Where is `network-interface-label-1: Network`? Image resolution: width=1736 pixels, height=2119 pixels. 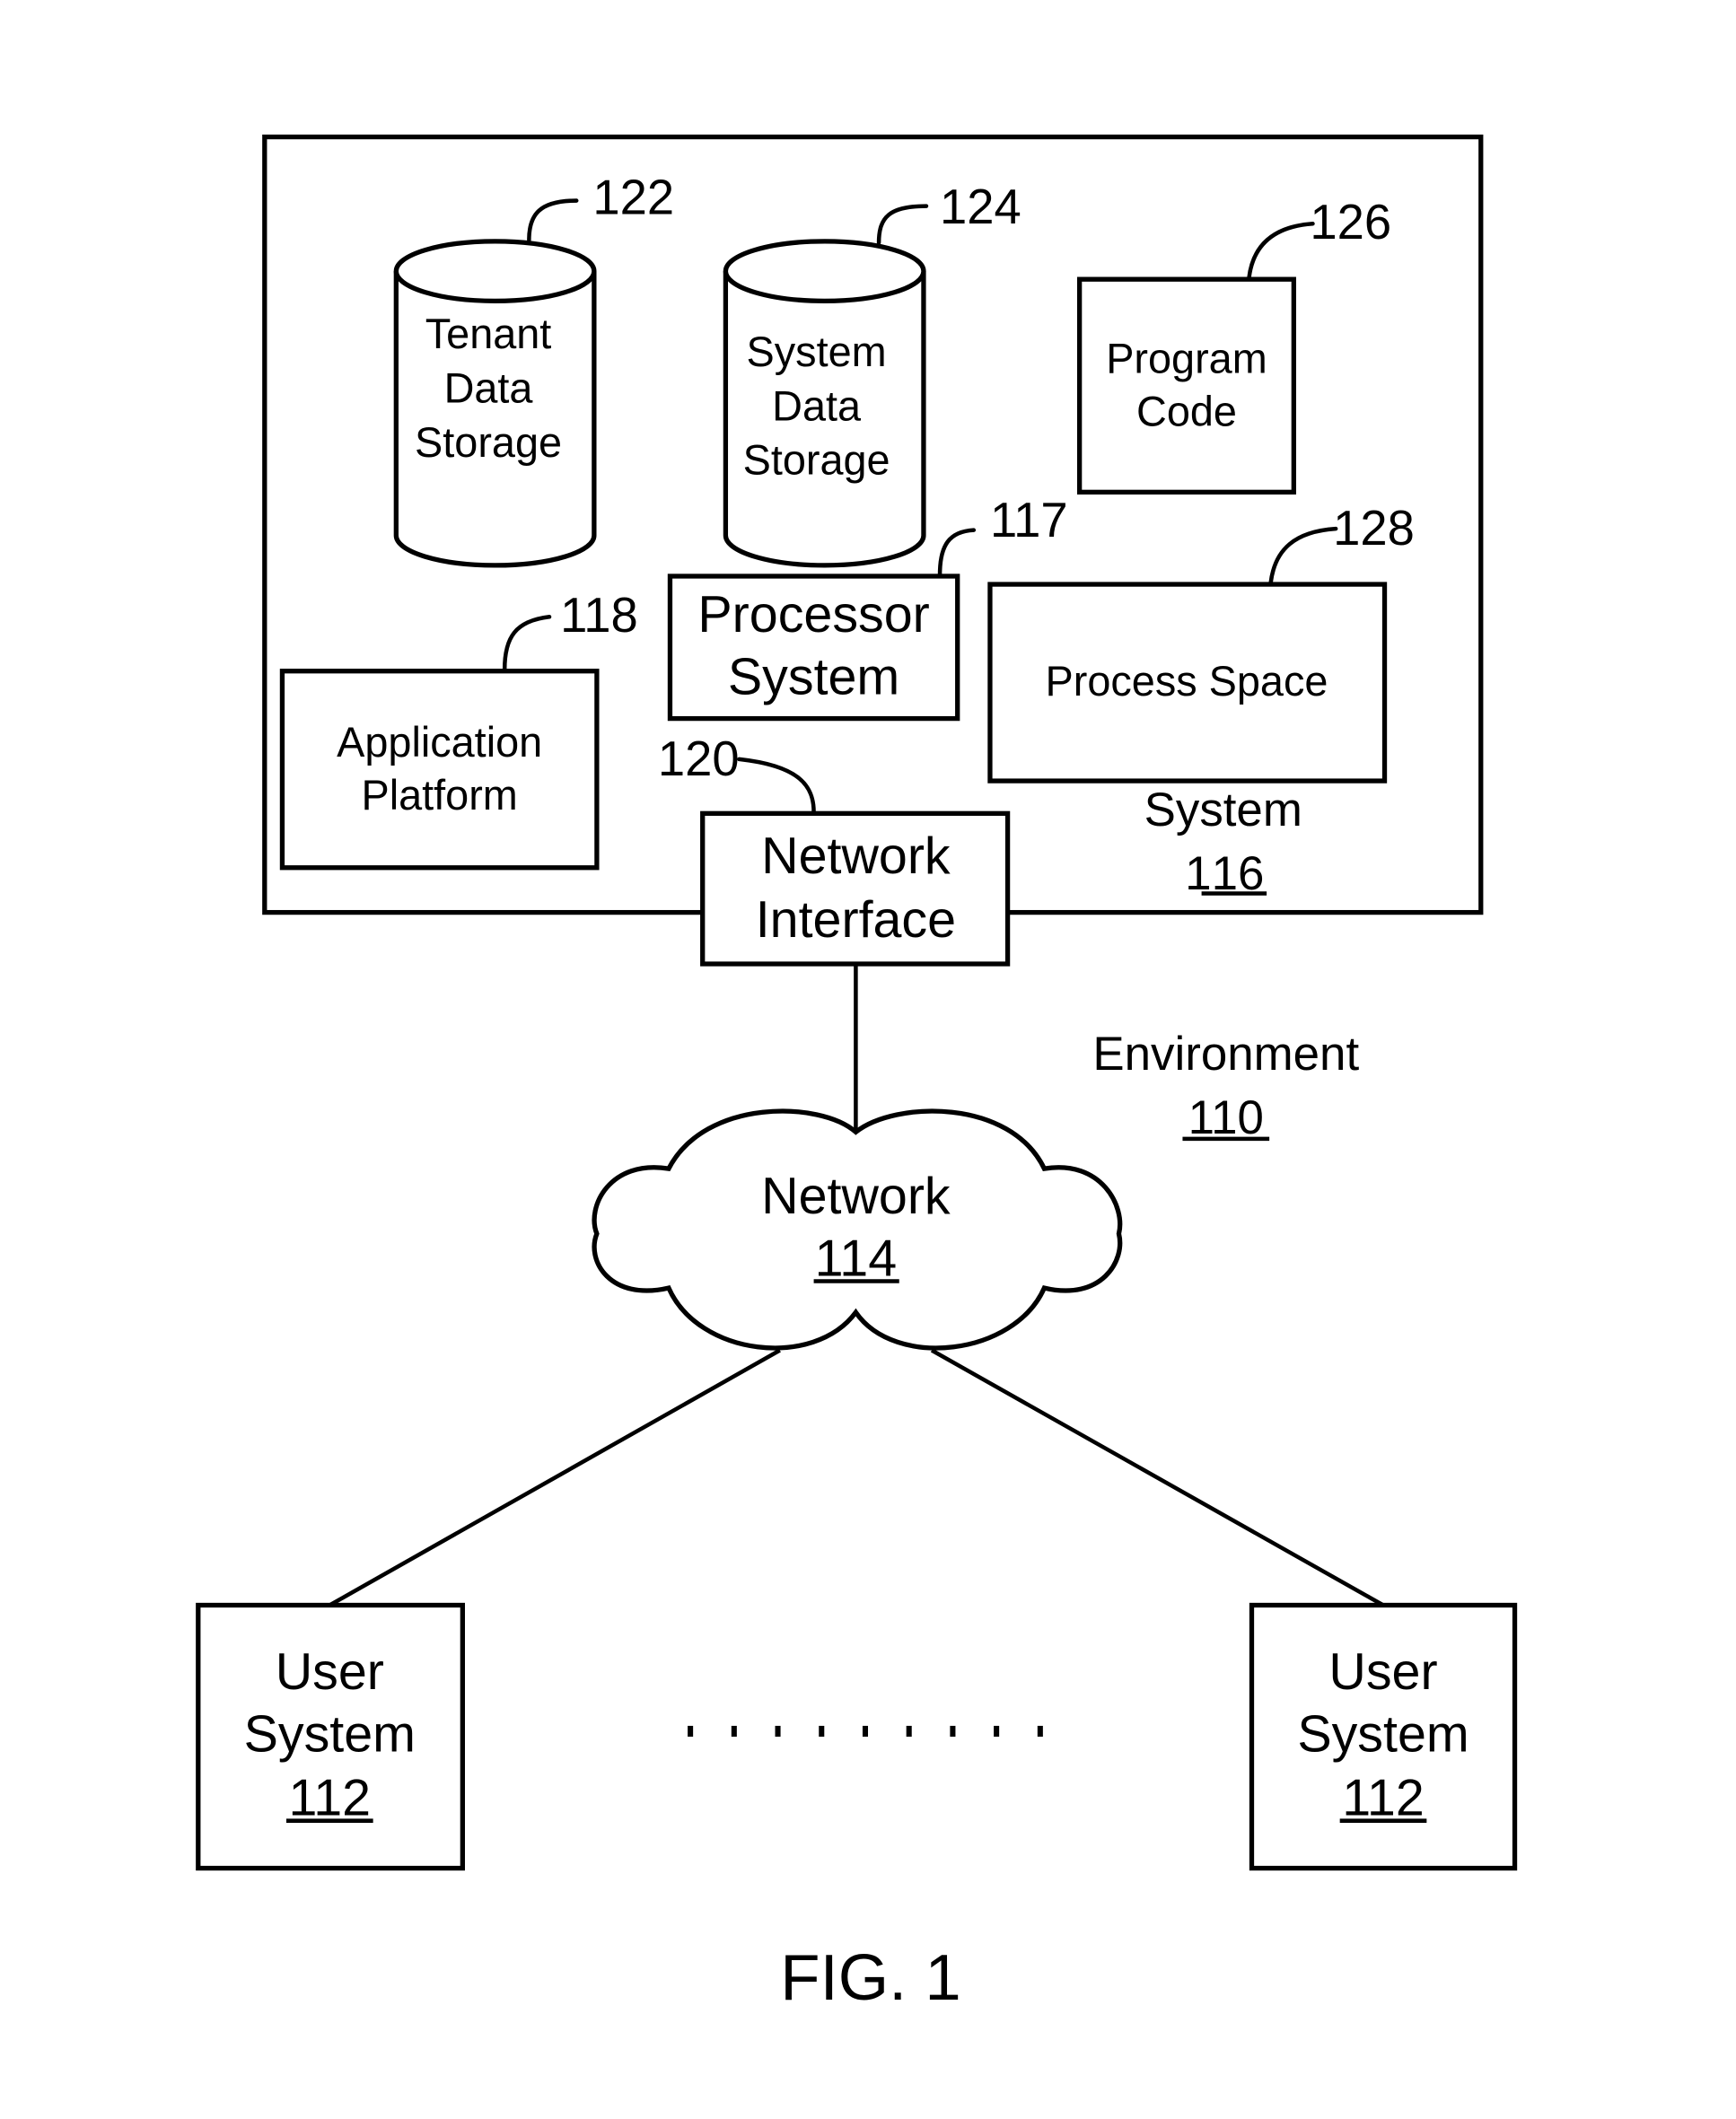 network-interface-label-1: Network is located at coordinates (856, 856).